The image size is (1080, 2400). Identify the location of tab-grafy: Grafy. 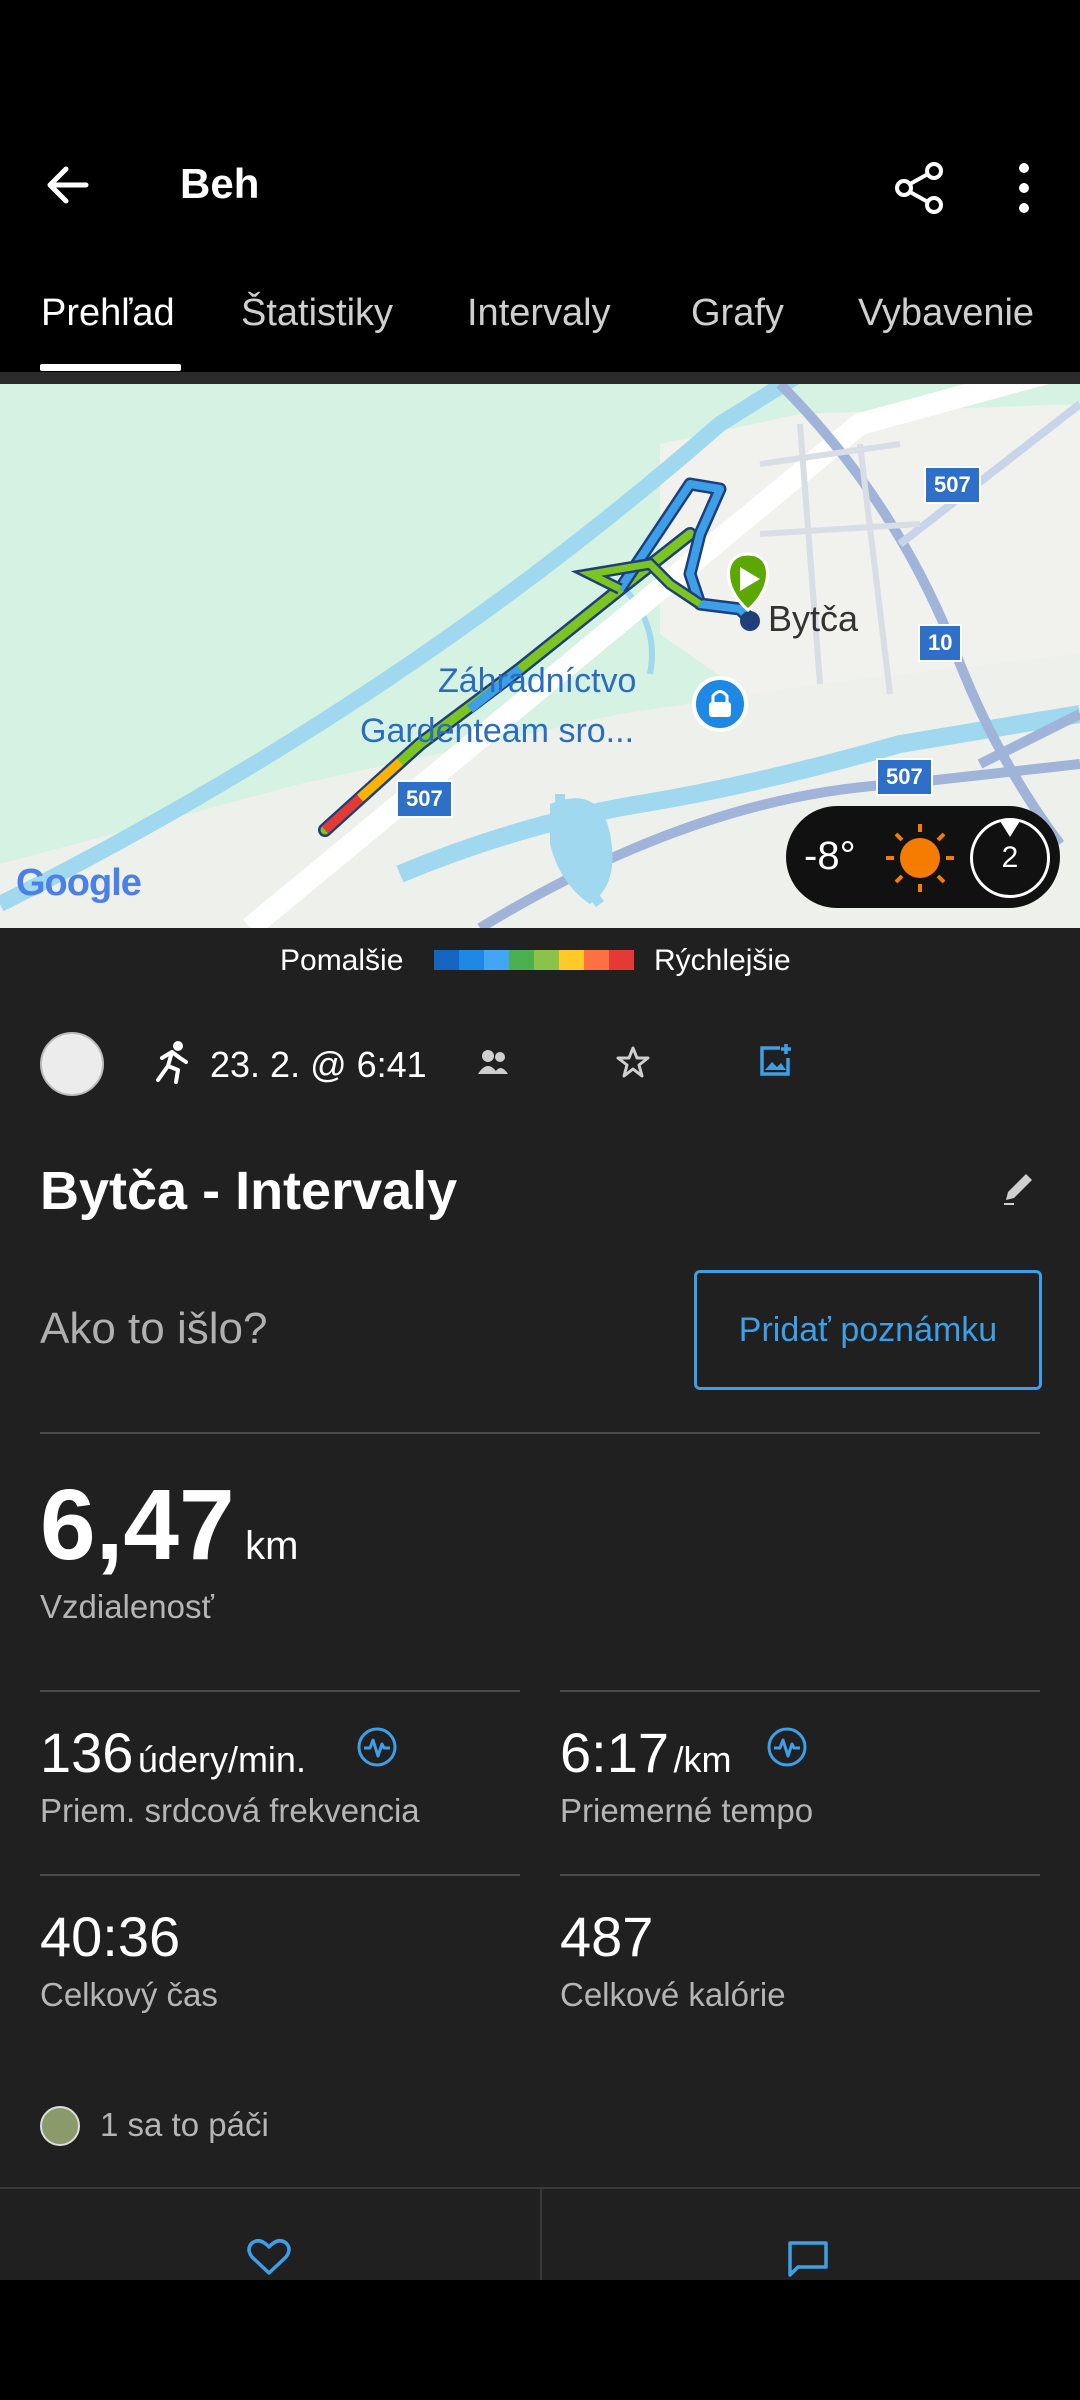
(737, 313).